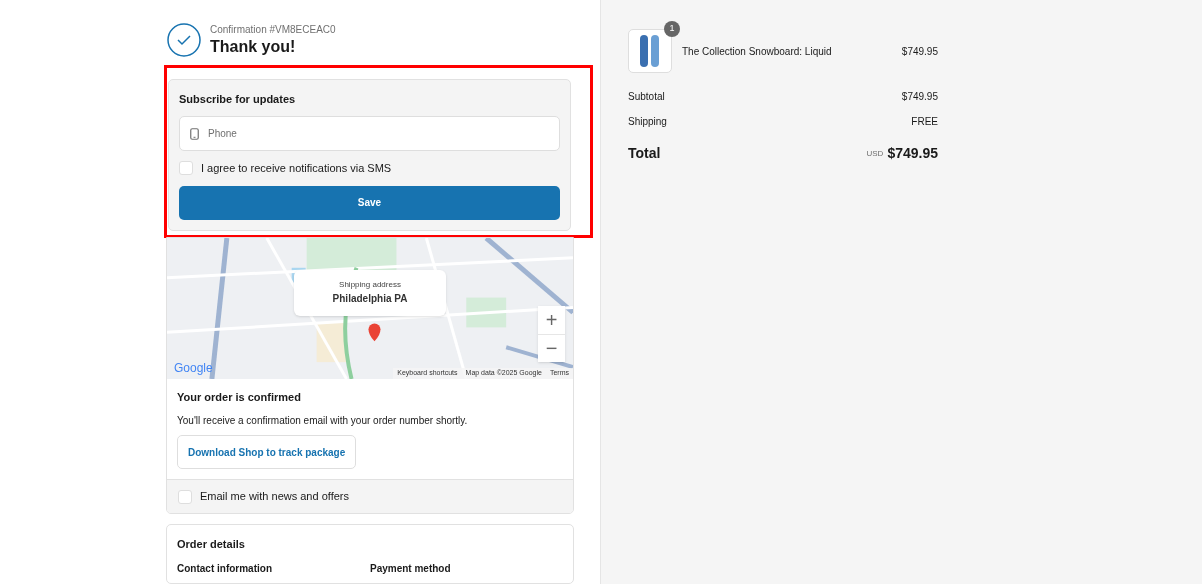 The image size is (1202, 584). What do you see at coordinates (919, 97) in the screenshot?
I see `summary-value: $749.95` at bounding box center [919, 97].